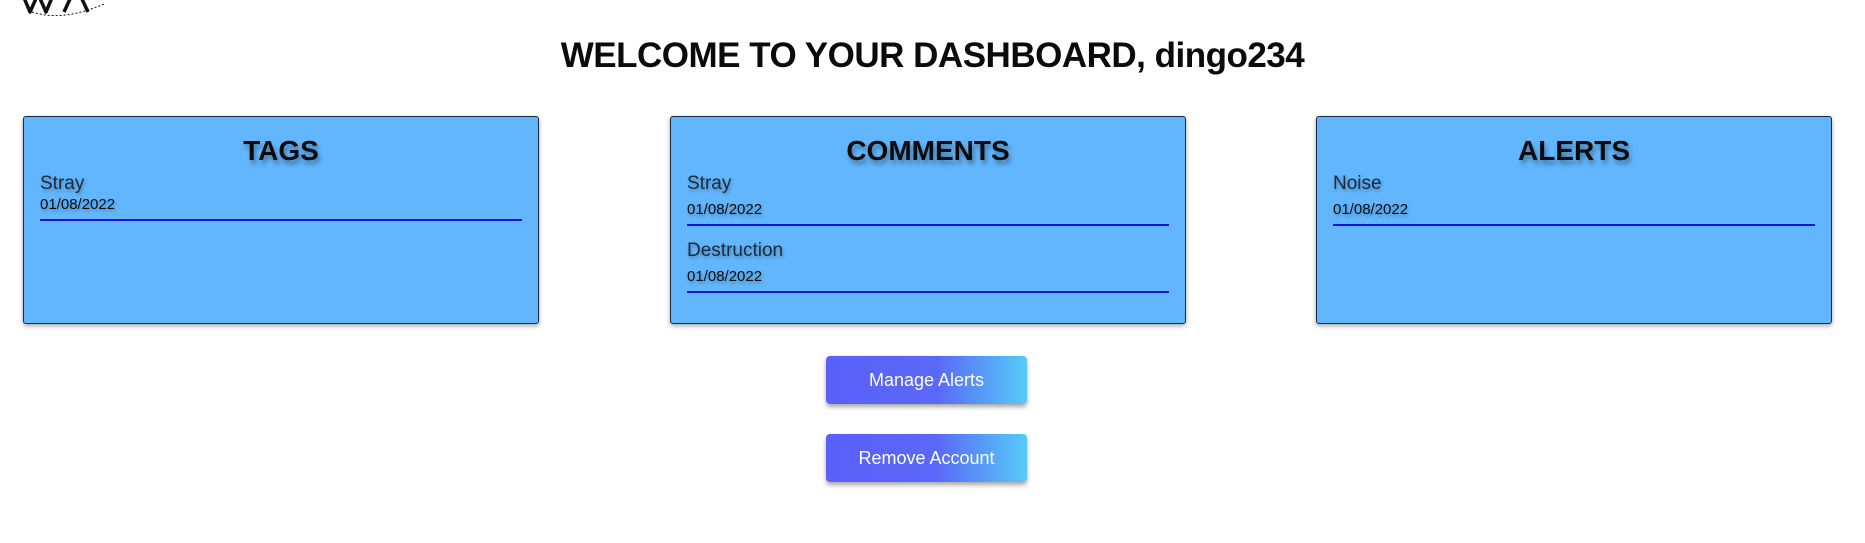 The image size is (1865, 543). I want to click on logo-icon, so click(64, 8).